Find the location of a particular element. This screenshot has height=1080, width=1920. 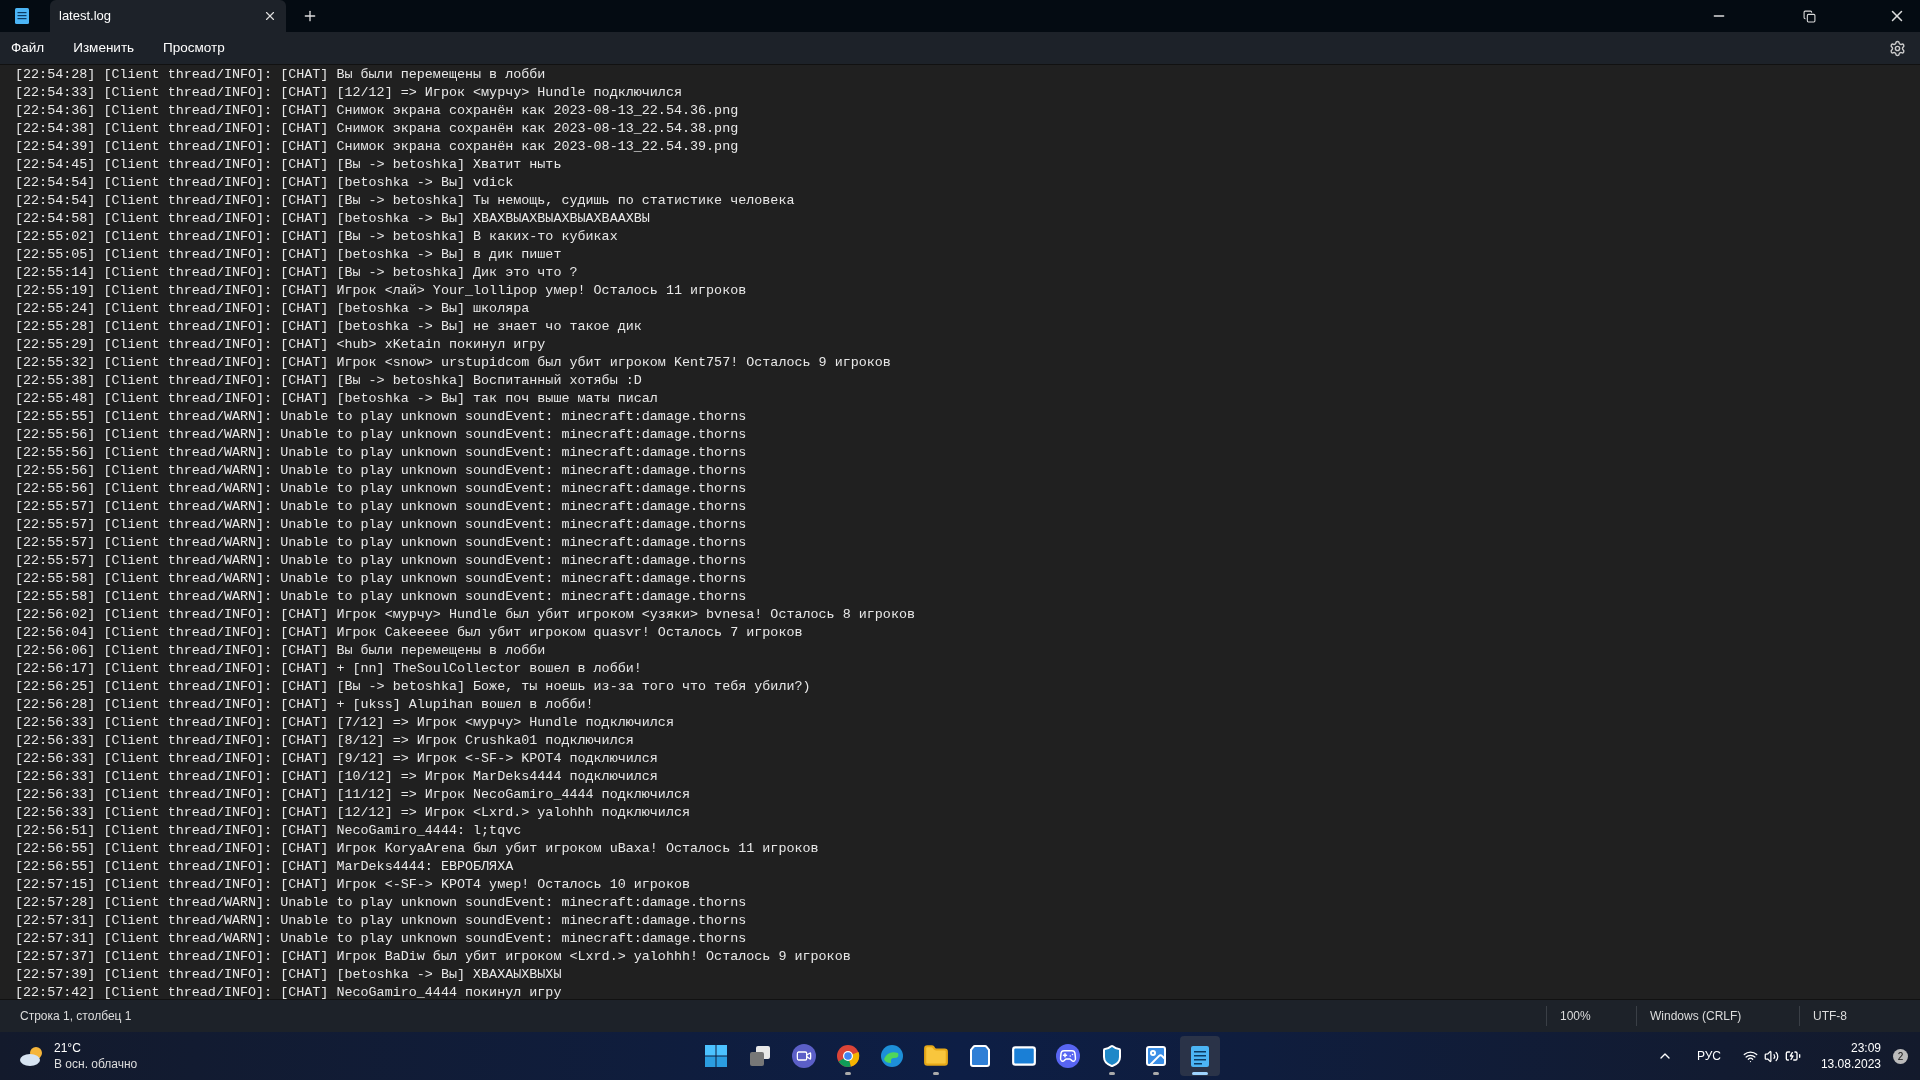

log-line: [22:55:19] [Client thread/INFO]: [CHAT] Игрок <лай> Your_lollipop умер! Осталось 11 игроков is located at coordinates (381, 291).